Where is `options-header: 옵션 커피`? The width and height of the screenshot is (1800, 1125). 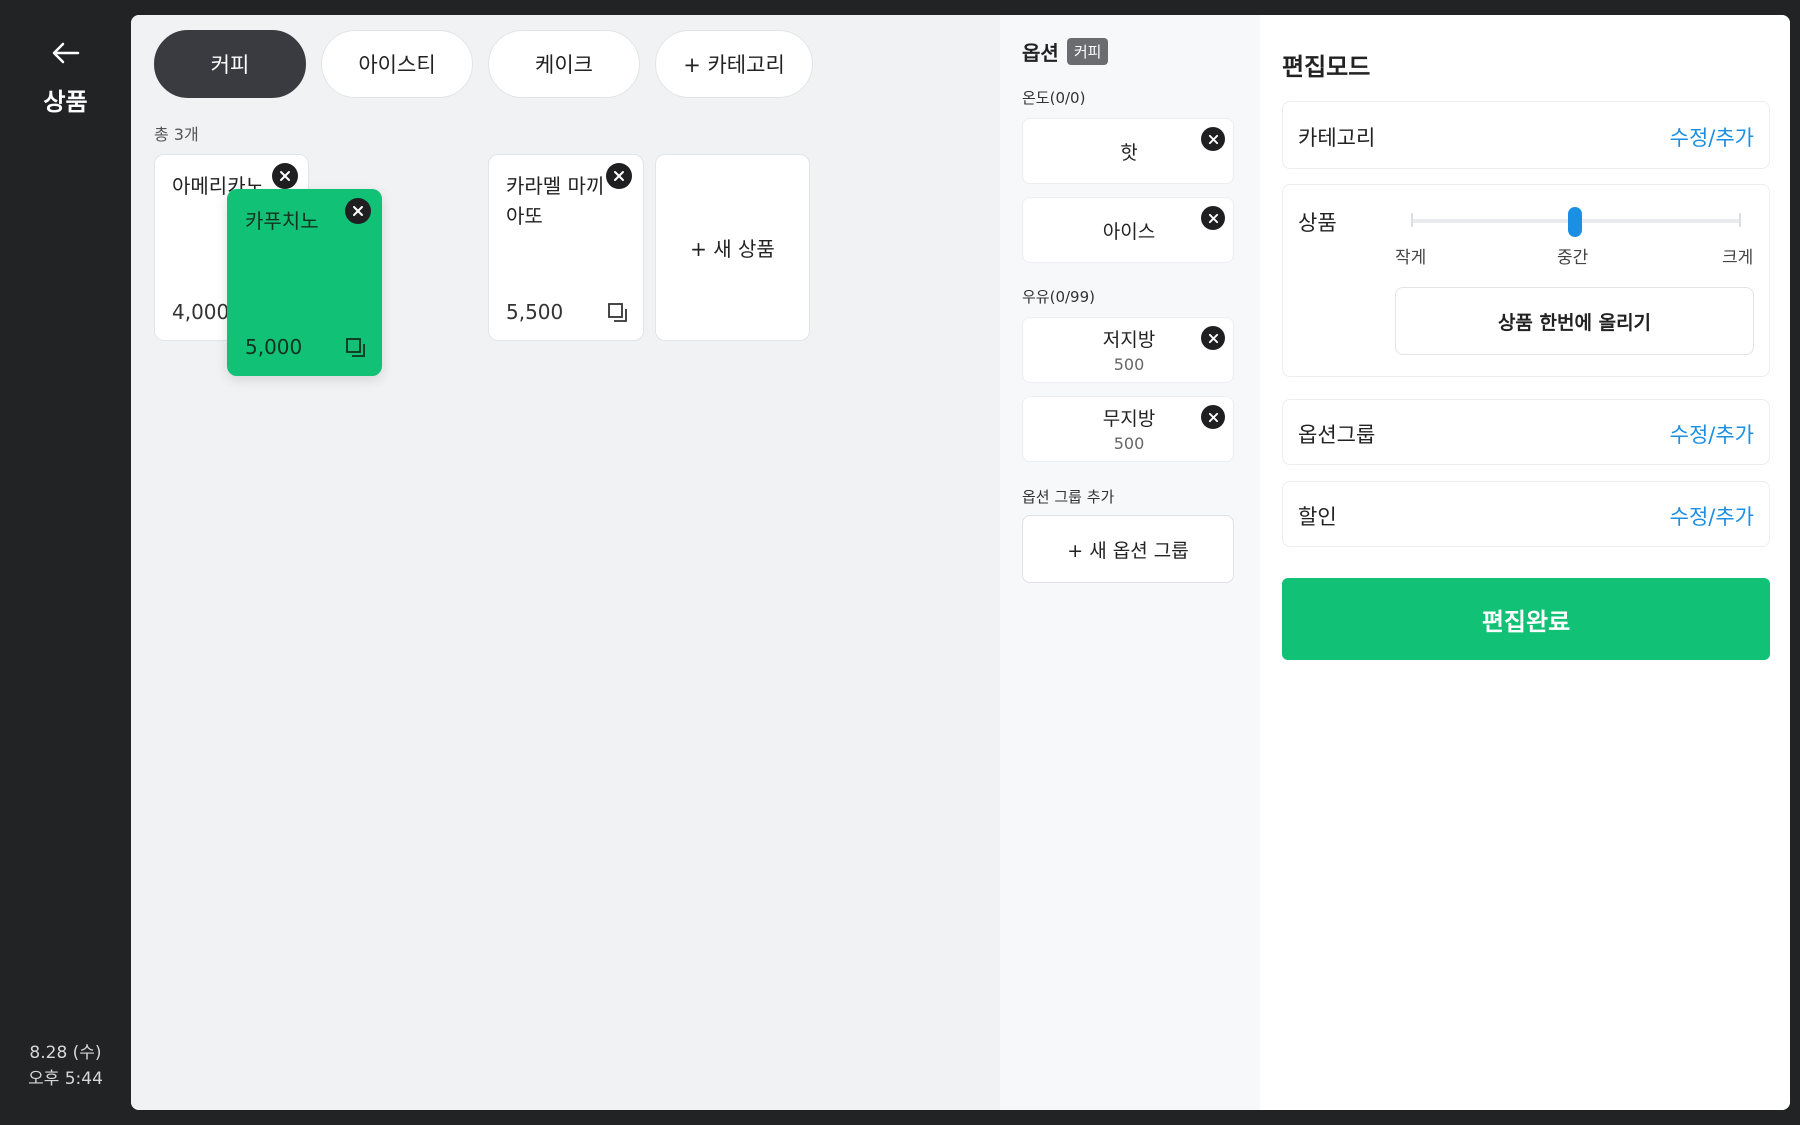
options-header: 옵션 커피 is located at coordinates (1065, 51).